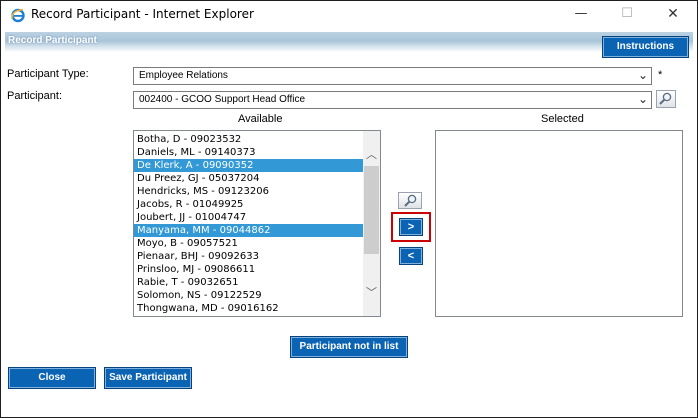 The image size is (698, 418). What do you see at coordinates (392, 76) in the screenshot?
I see `participant-type-select: Employee Relations ⌄` at bounding box center [392, 76].